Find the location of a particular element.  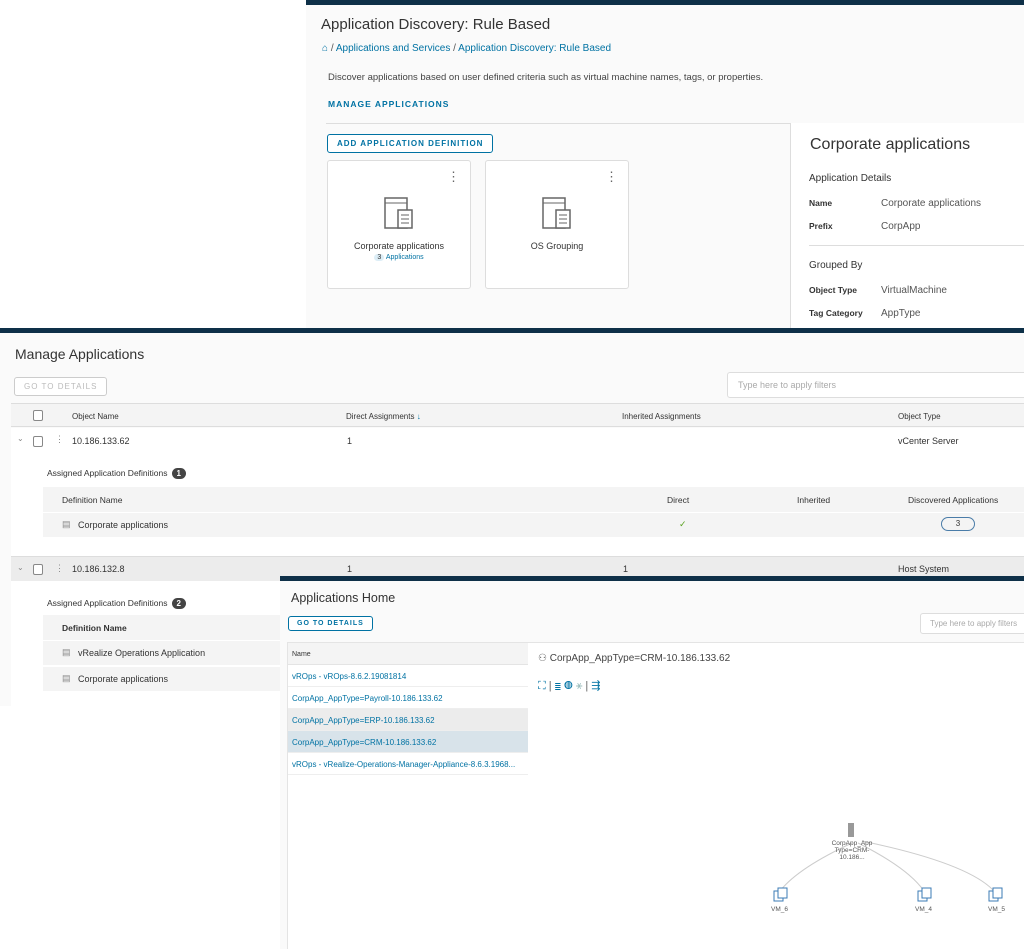

list-item: CorpApp_AppType=Payroll-10.186.133.62 is located at coordinates (408, 698).